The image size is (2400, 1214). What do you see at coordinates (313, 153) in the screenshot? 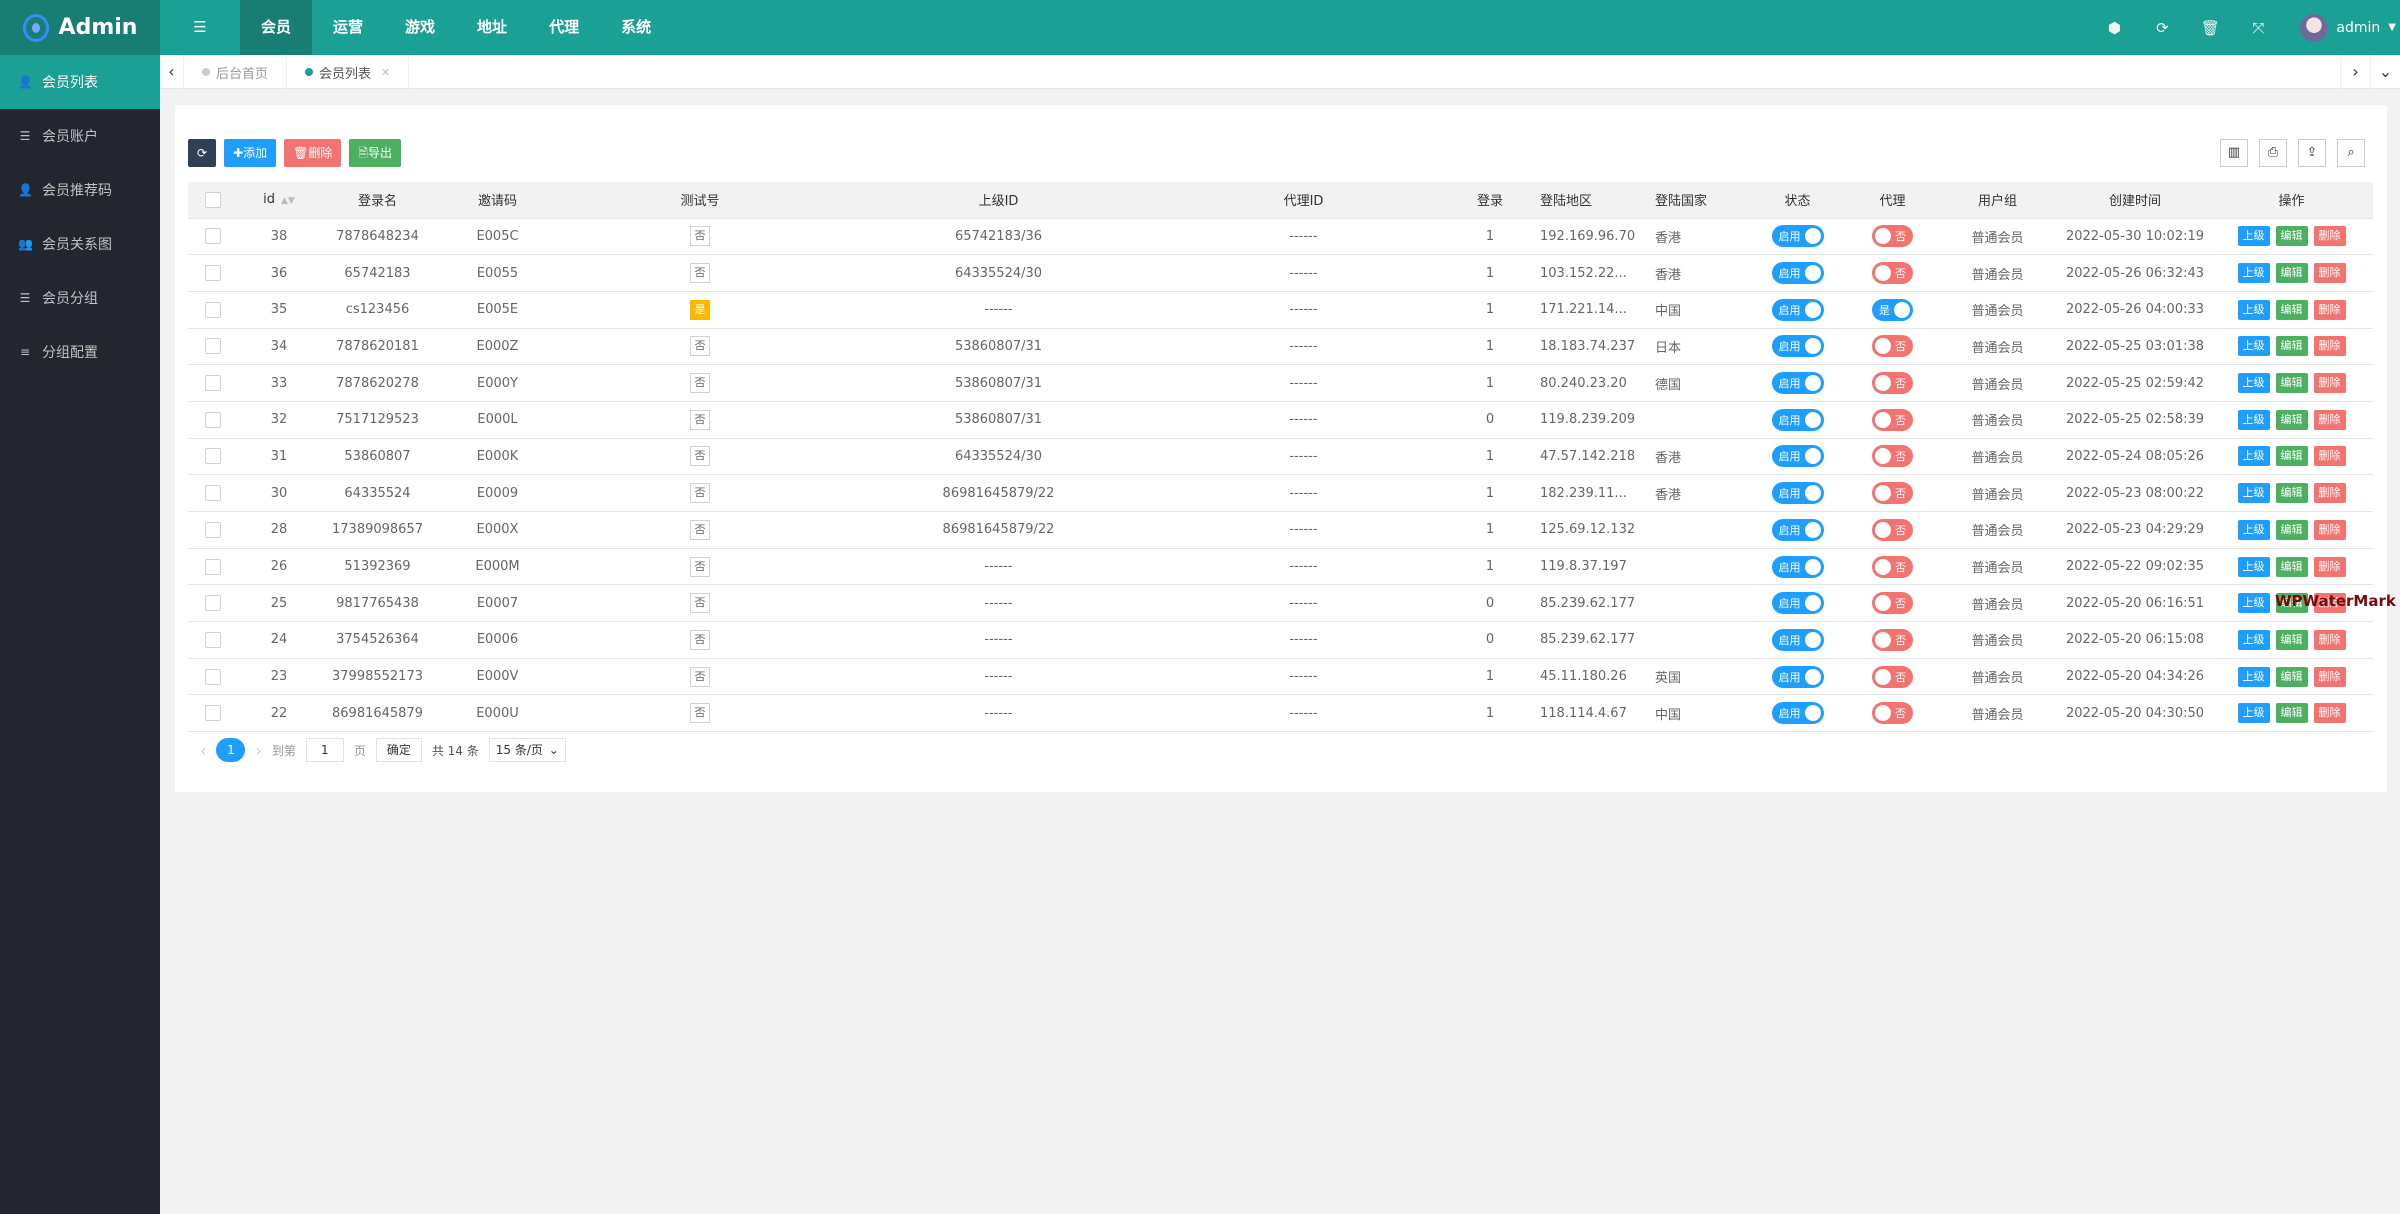
I see `delete-button: 🗑删除` at bounding box center [313, 153].